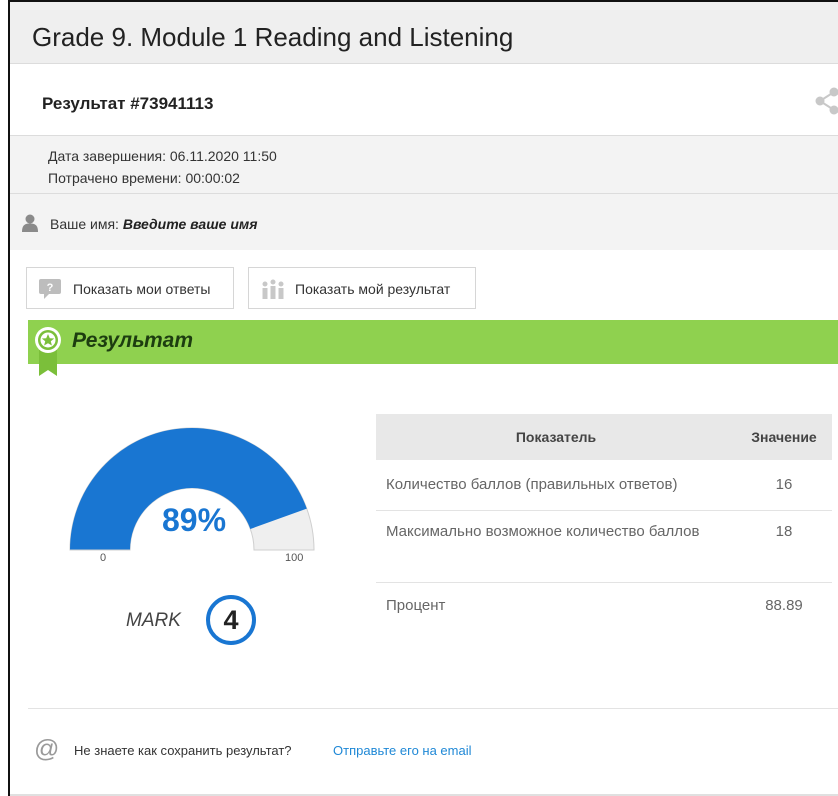  What do you see at coordinates (190, 224) in the screenshot?
I see `name-input: Введите ваше имя` at bounding box center [190, 224].